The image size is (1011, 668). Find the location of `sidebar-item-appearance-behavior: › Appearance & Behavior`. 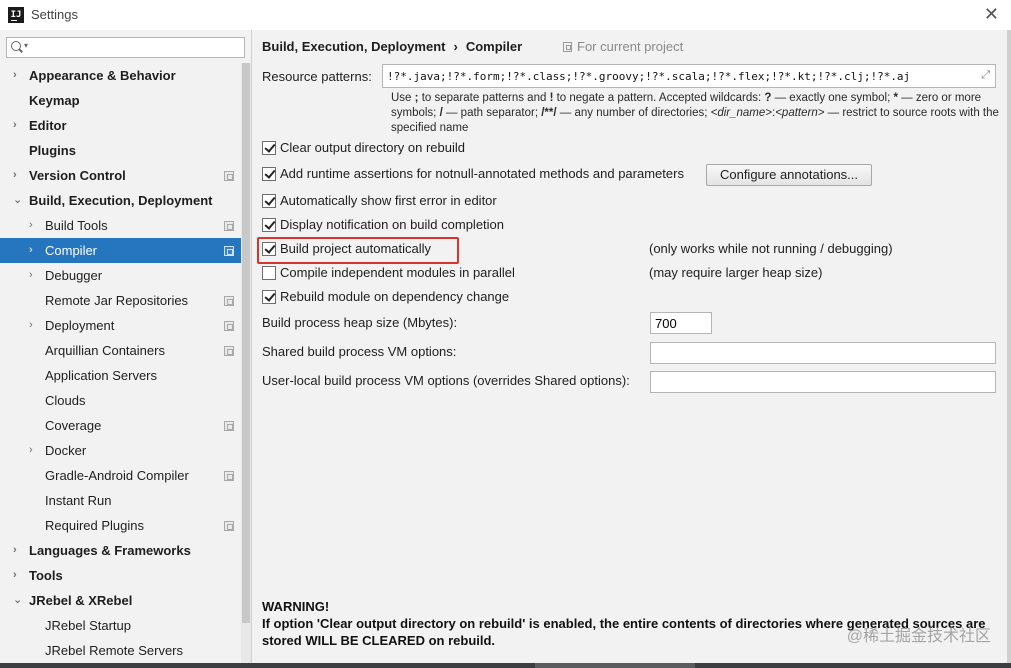

sidebar-item-appearance-behavior: › Appearance & Behavior is located at coordinates (120, 75).